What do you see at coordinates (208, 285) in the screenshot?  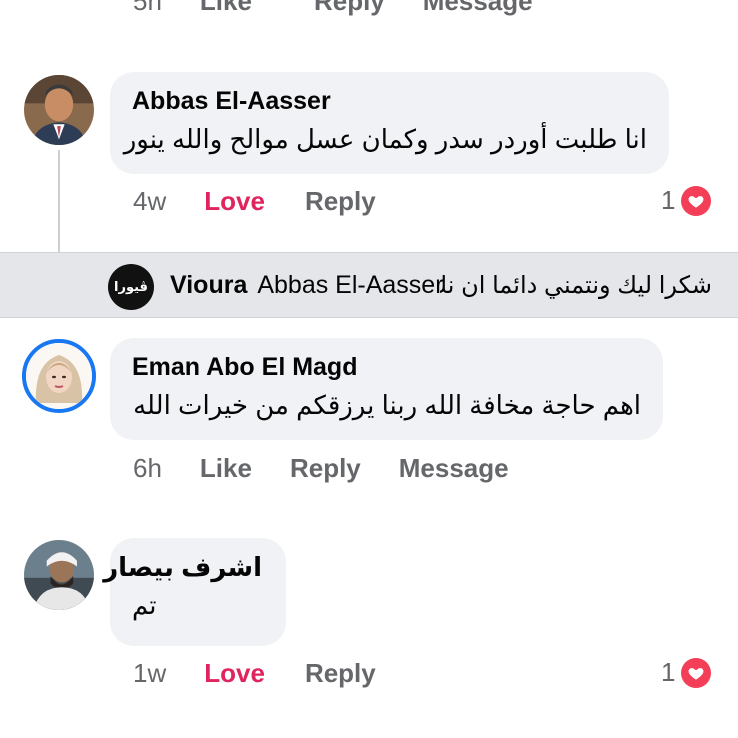 I see `reply-author: Vioura` at bounding box center [208, 285].